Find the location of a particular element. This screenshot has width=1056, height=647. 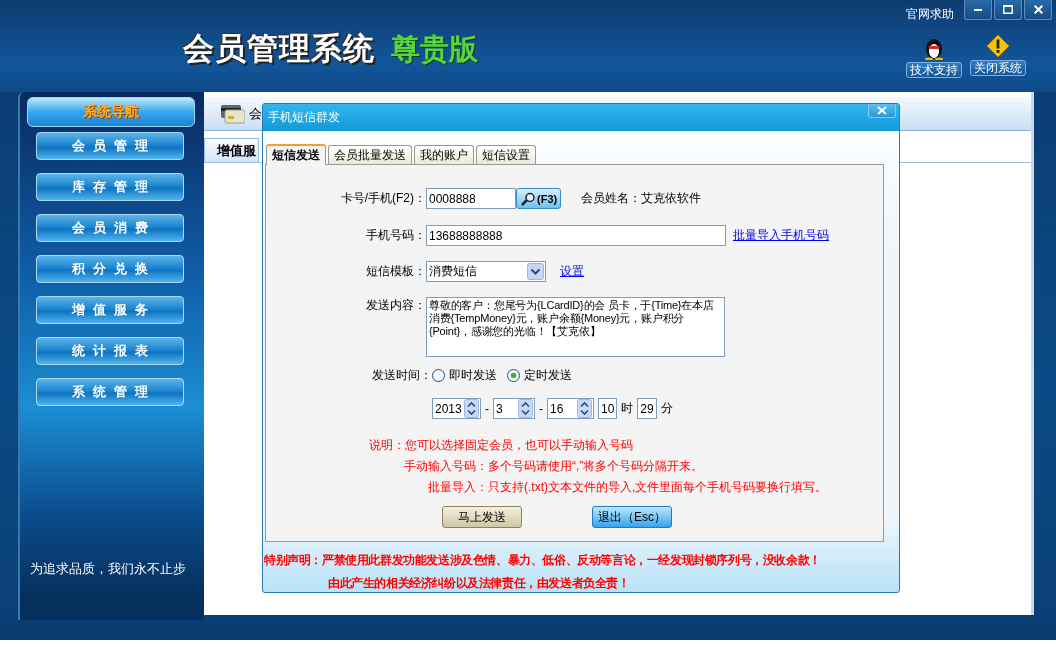

note-text: 说明：您可以选择固定会员，也可以手动输入号码 is located at coordinates (501, 445).